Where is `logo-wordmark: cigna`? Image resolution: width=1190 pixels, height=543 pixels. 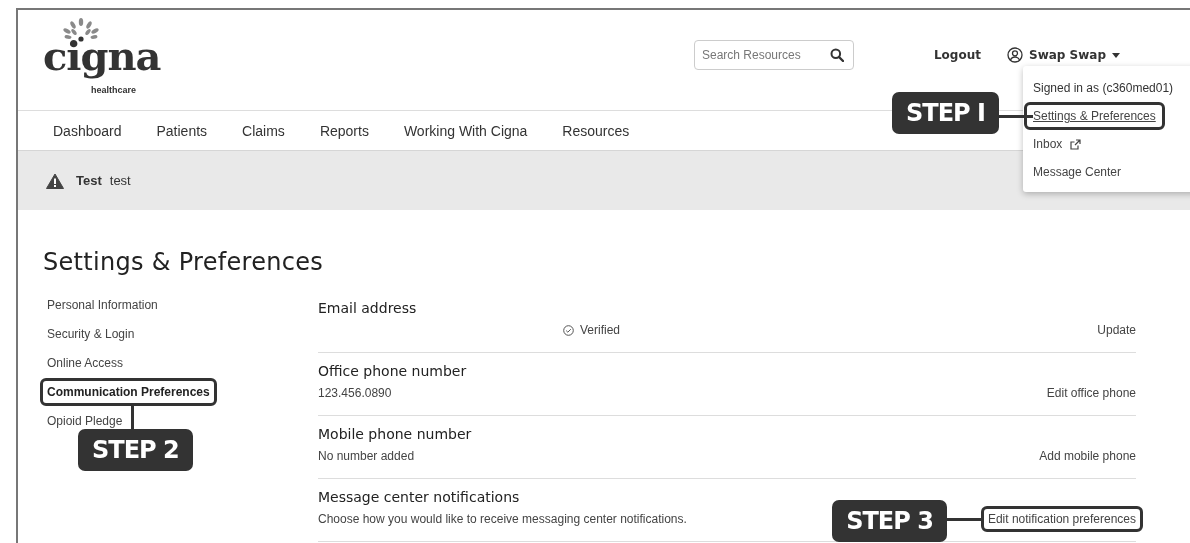 logo-wordmark: cigna is located at coordinates (102, 55).